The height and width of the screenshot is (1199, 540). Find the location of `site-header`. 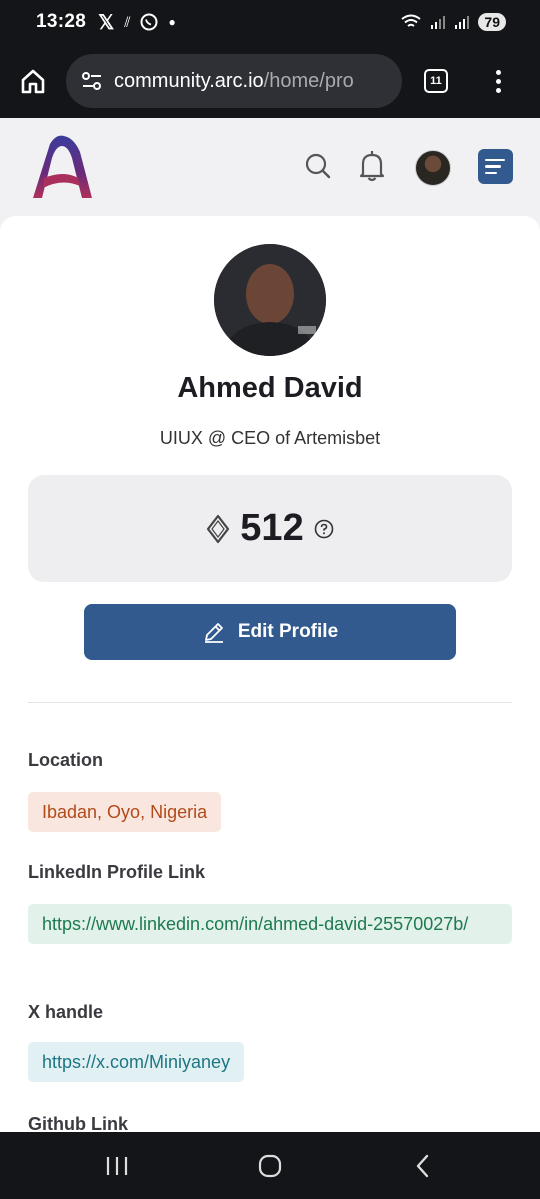

site-header is located at coordinates (270, 167).